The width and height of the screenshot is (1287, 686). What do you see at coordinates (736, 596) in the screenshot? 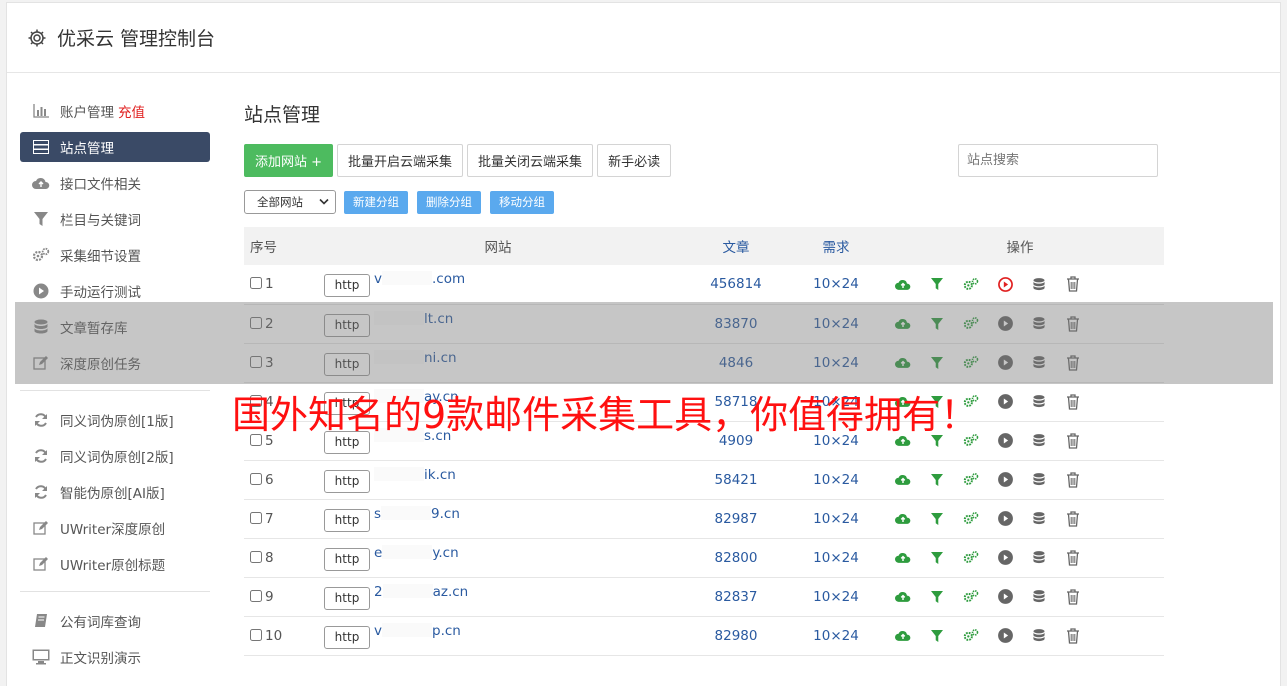
I see `article-count: 82837` at bounding box center [736, 596].